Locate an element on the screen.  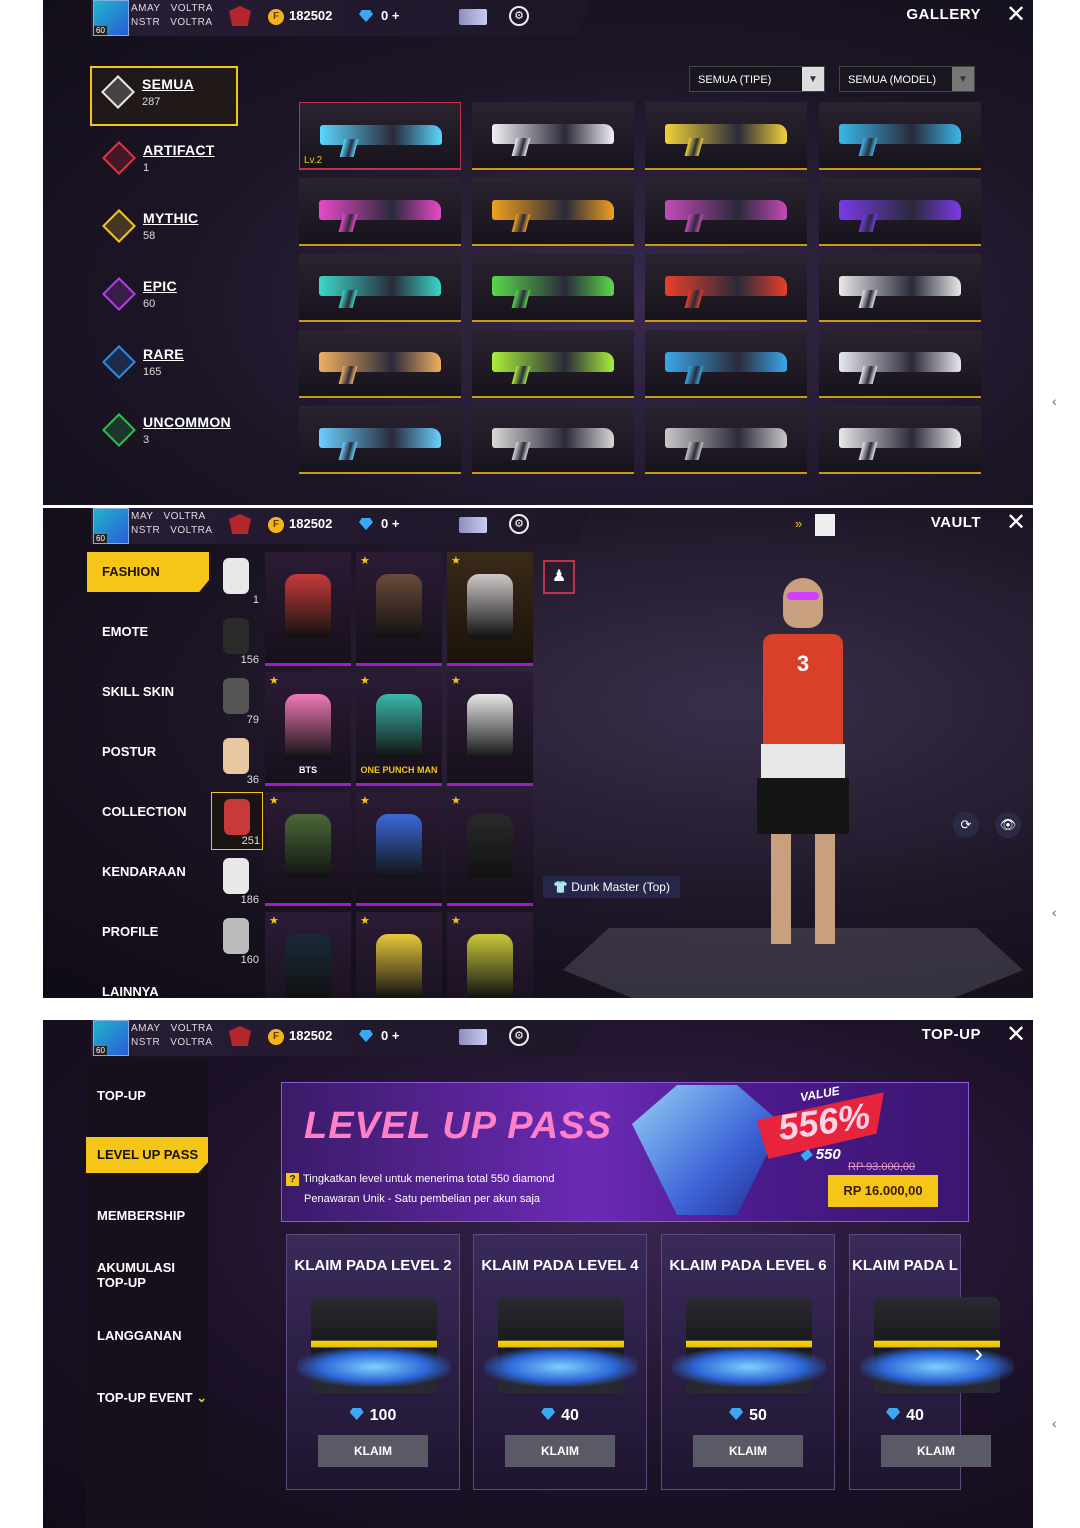
vault-subcategory: 186 is located at coordinates (236, 880).